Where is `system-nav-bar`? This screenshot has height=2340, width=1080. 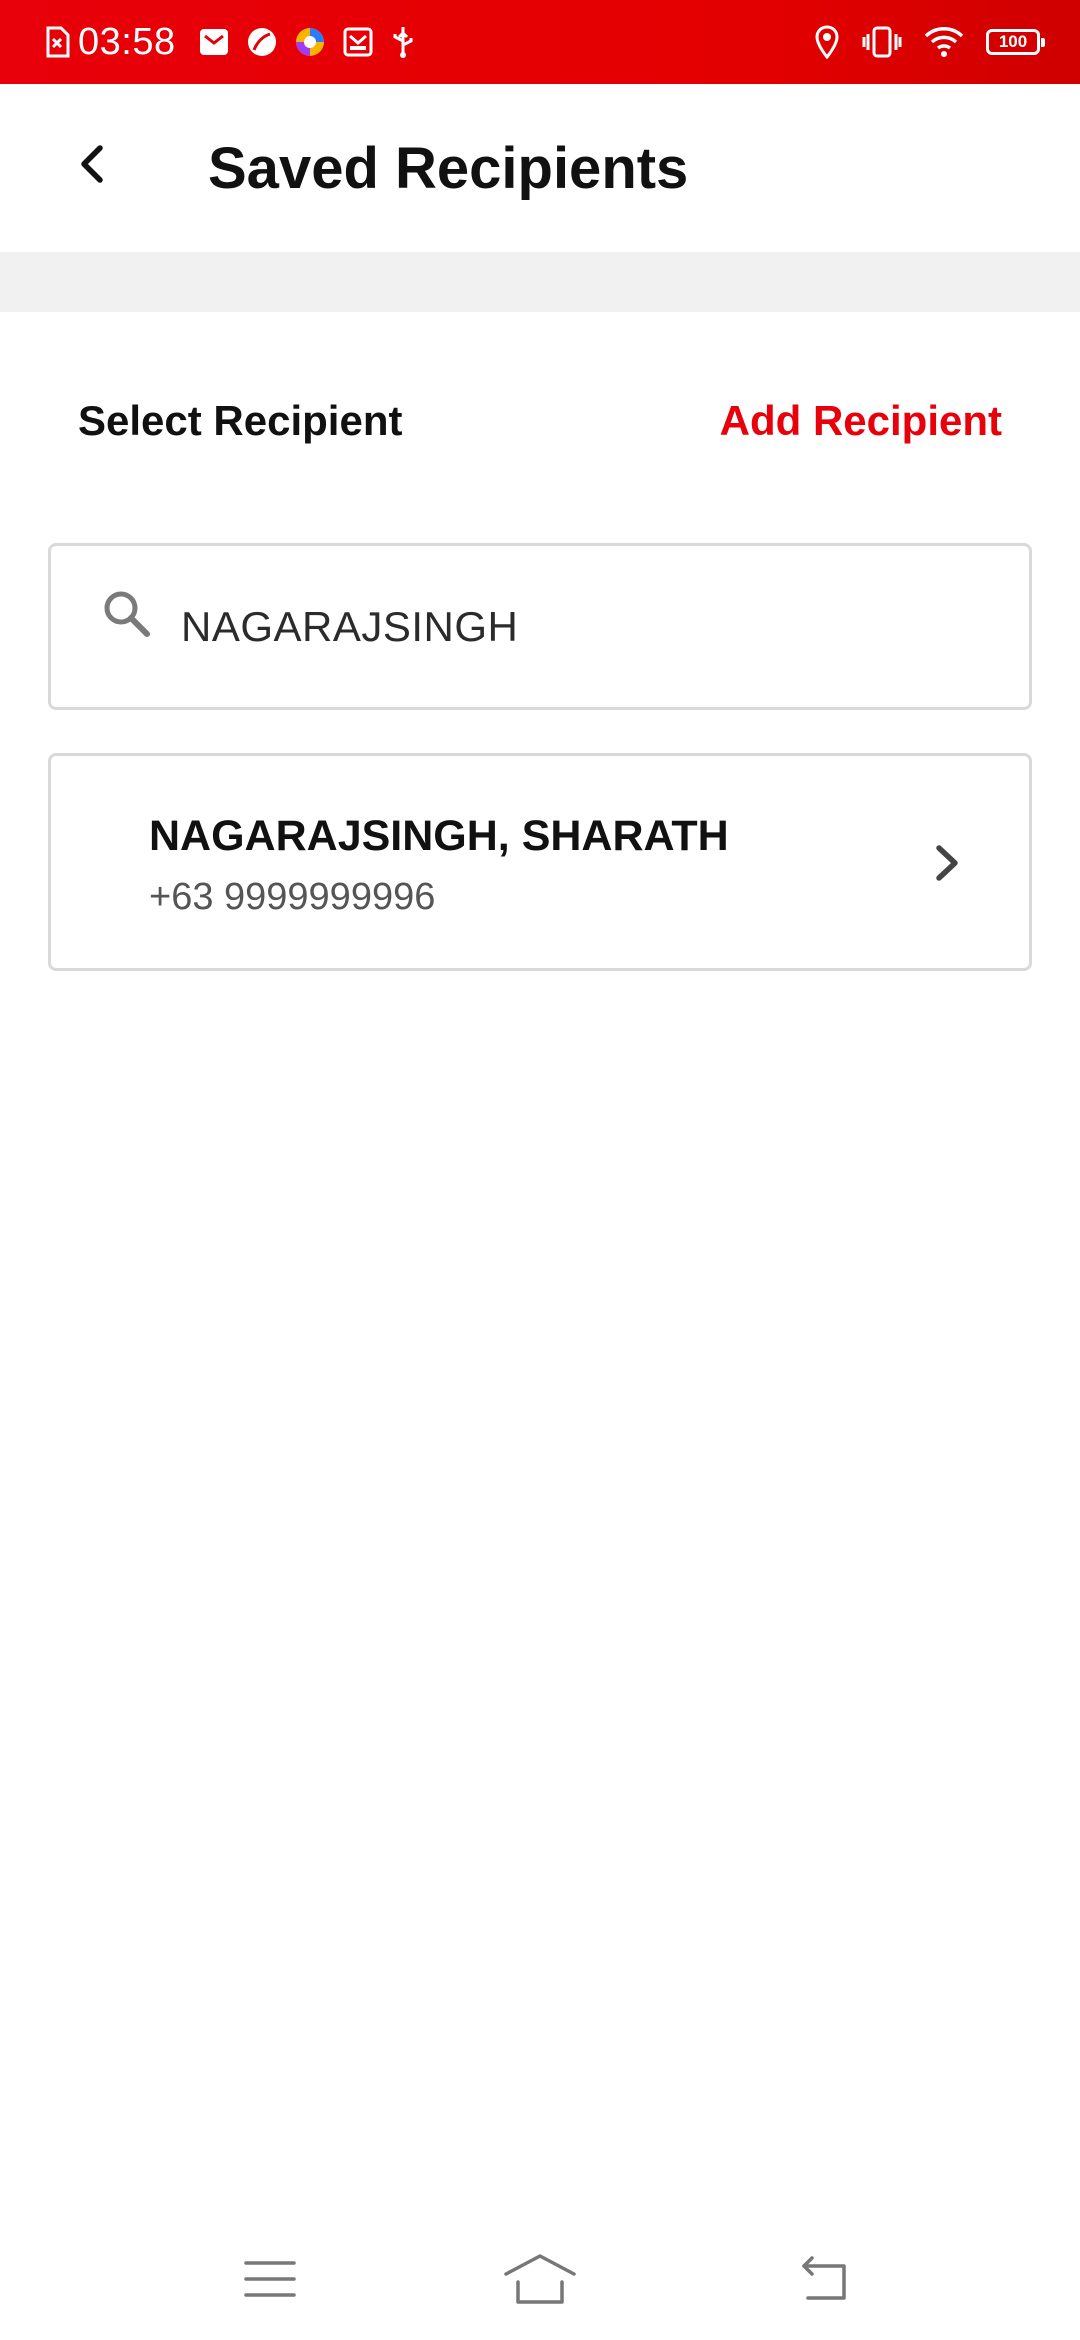 system-nav-bar is located at coordinates (540, 2283).